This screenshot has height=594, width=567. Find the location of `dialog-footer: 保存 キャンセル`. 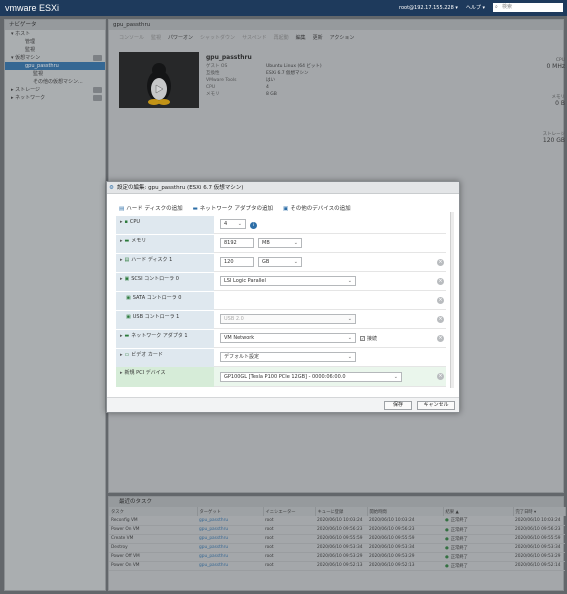

dialog-footer: 保存 キャンセル is located at coordinates (283, 404).